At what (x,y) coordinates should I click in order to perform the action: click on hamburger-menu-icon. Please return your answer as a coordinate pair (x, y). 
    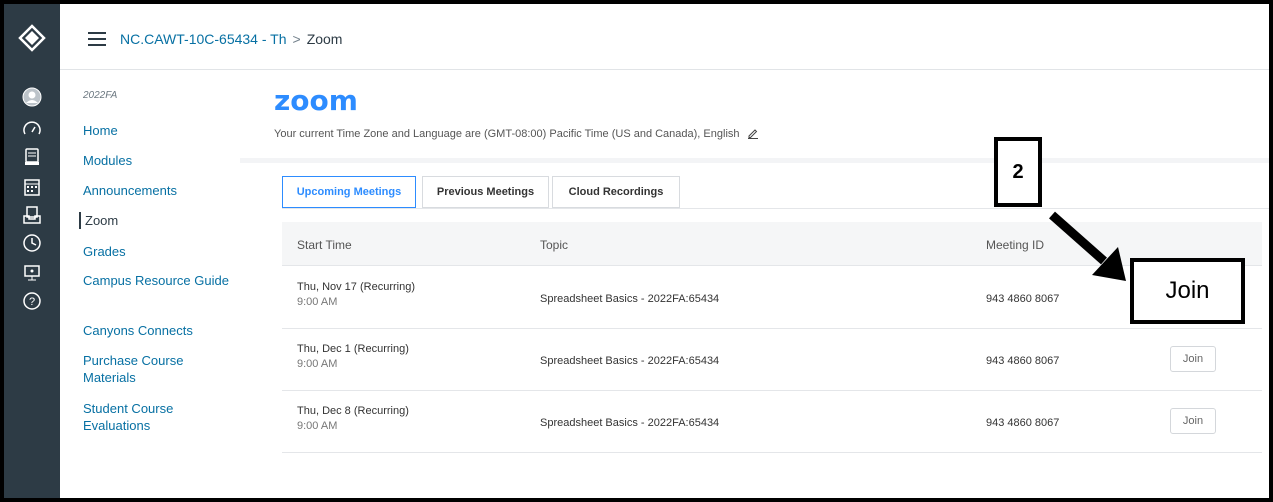
    Looking at the image, I should click on (97, 39).